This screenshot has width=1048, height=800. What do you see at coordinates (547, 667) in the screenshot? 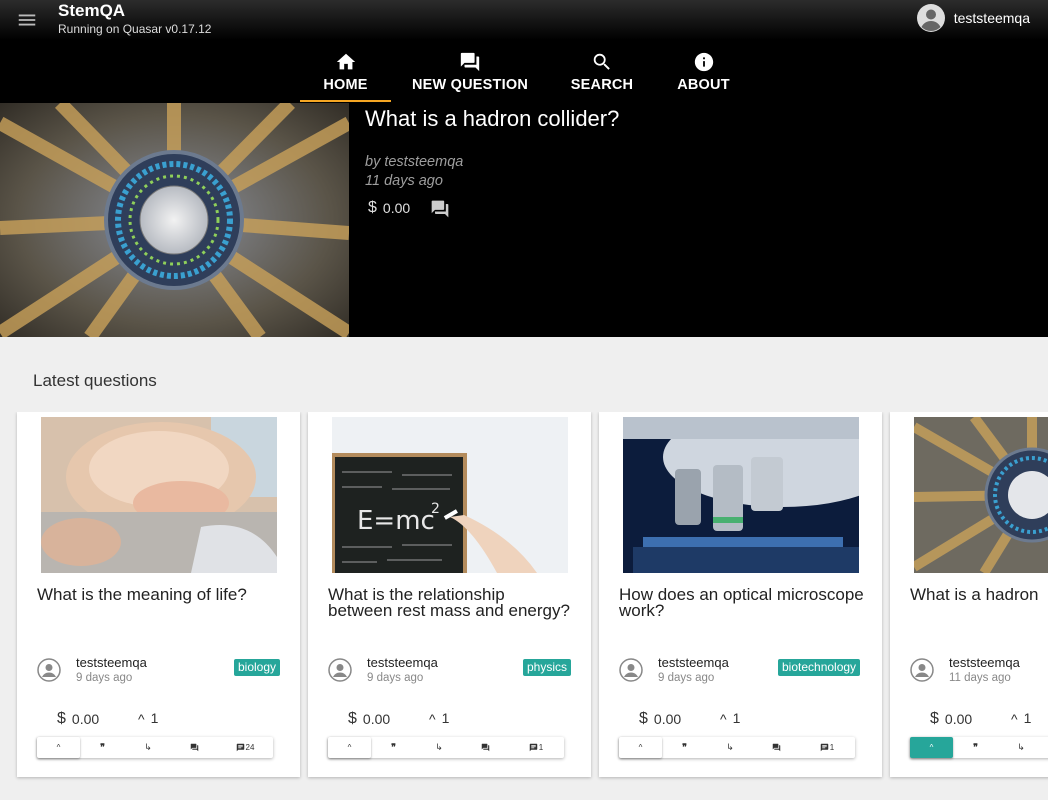
I see `tag-badge: physics` at bounding box center [547, 667].